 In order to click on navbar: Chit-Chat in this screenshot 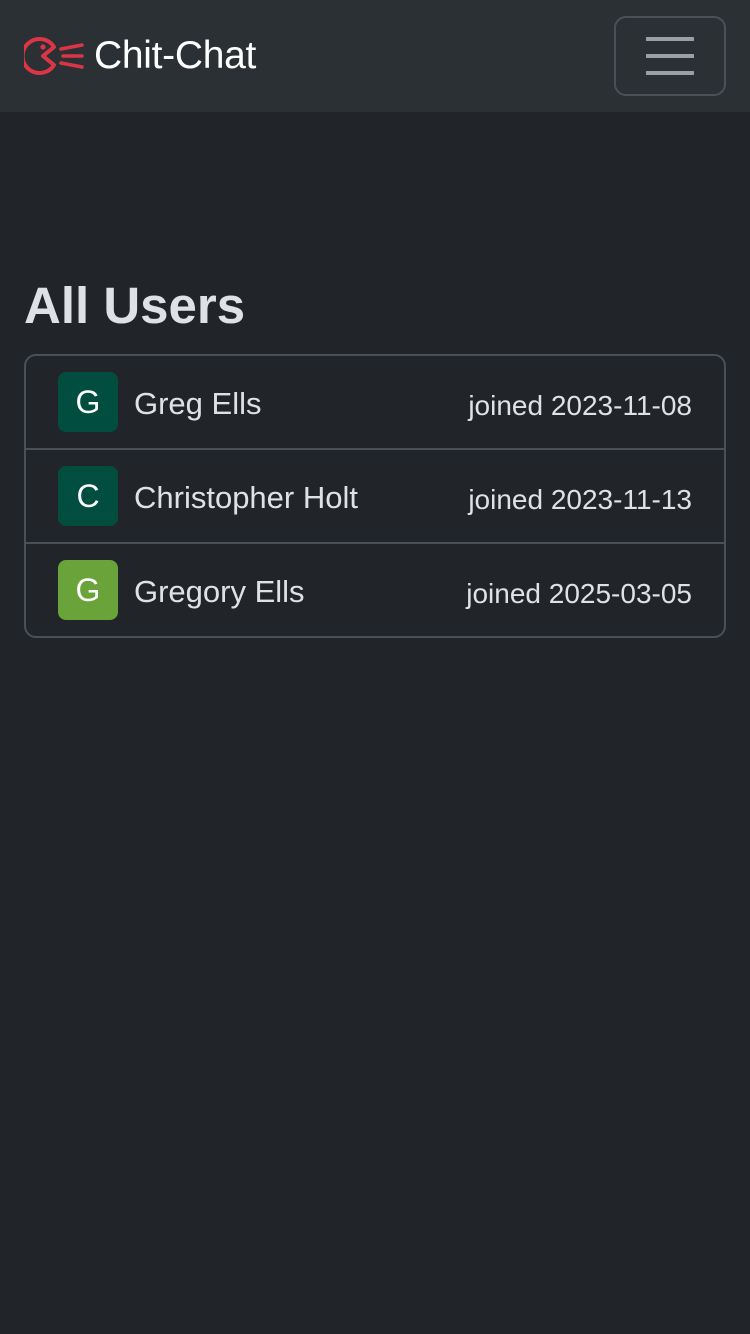, I will do `click(375, 56)`.